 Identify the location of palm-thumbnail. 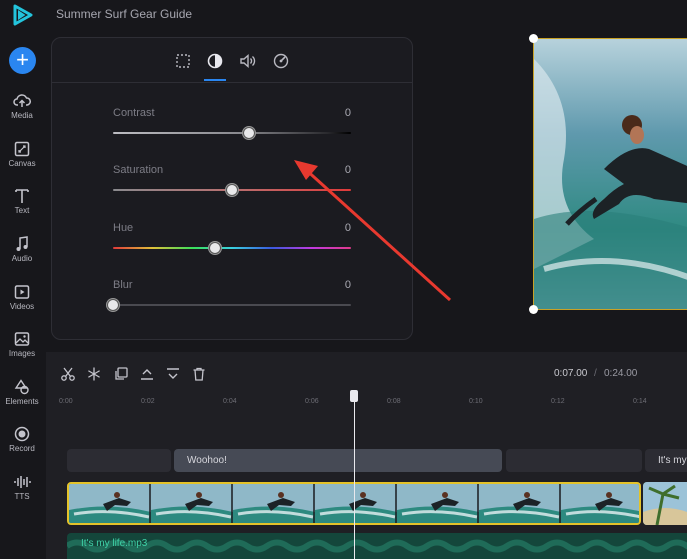
(665, 503).